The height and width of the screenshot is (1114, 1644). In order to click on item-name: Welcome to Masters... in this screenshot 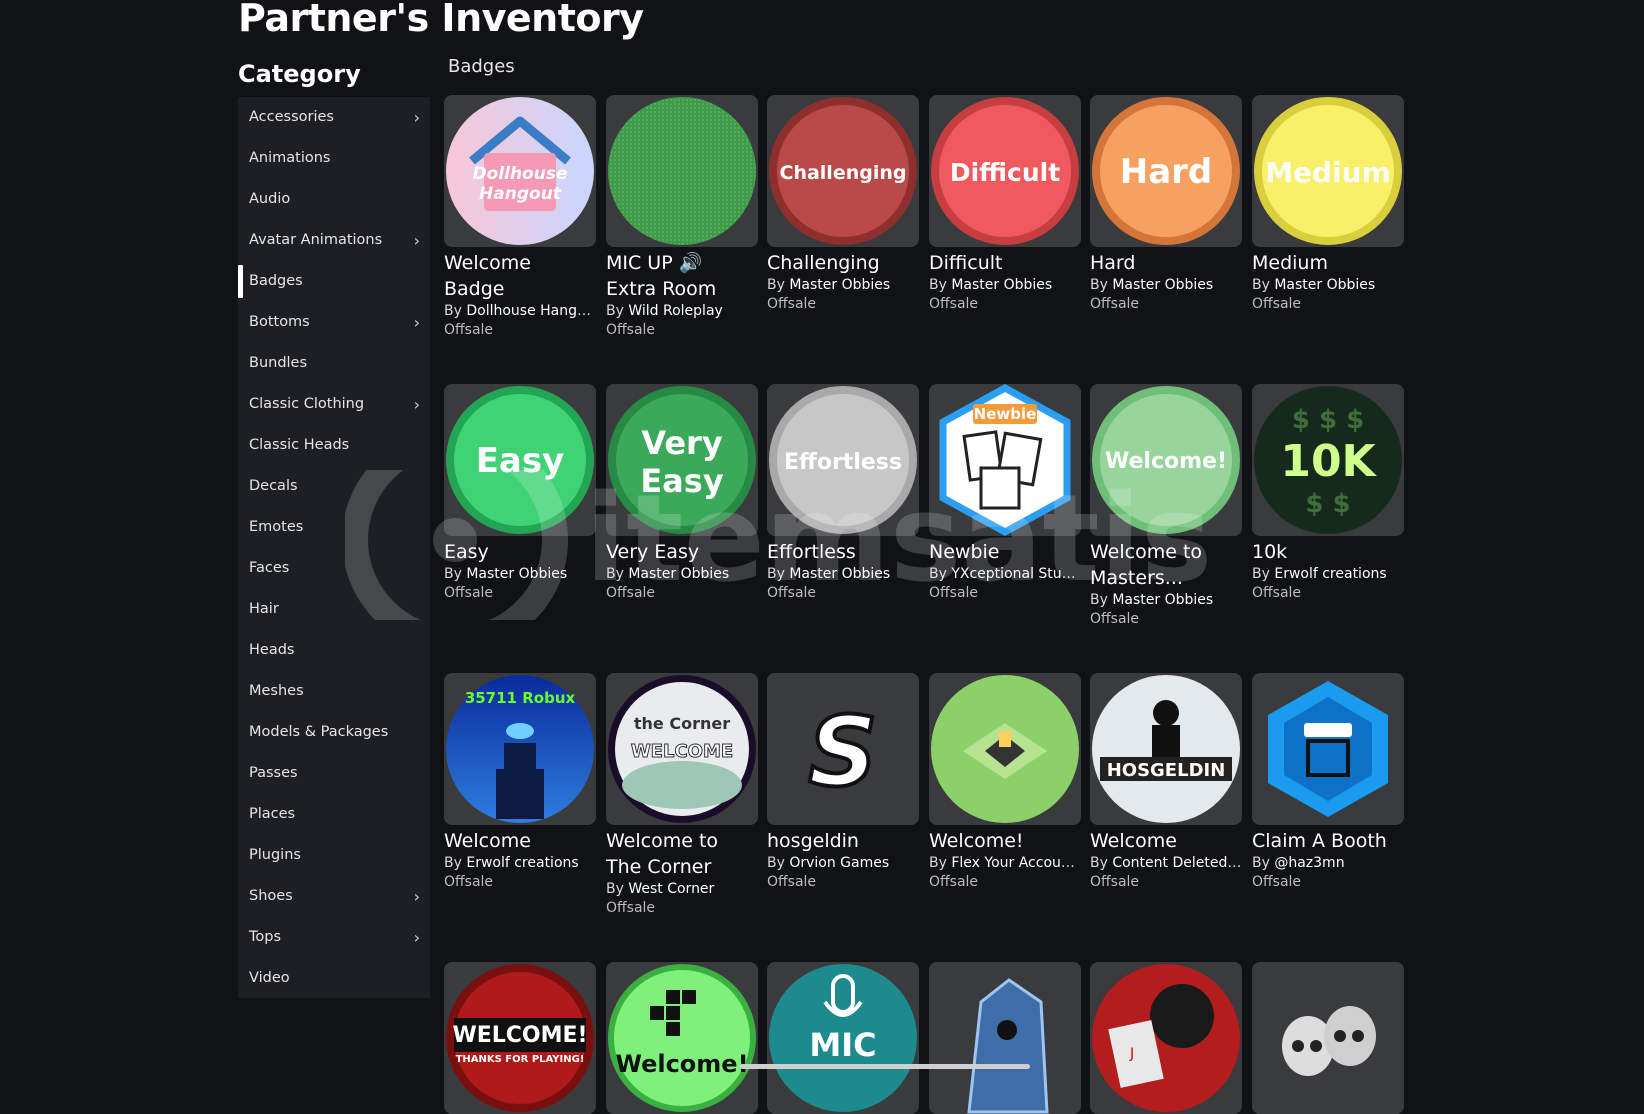, I will do `click(1166, 565)`.